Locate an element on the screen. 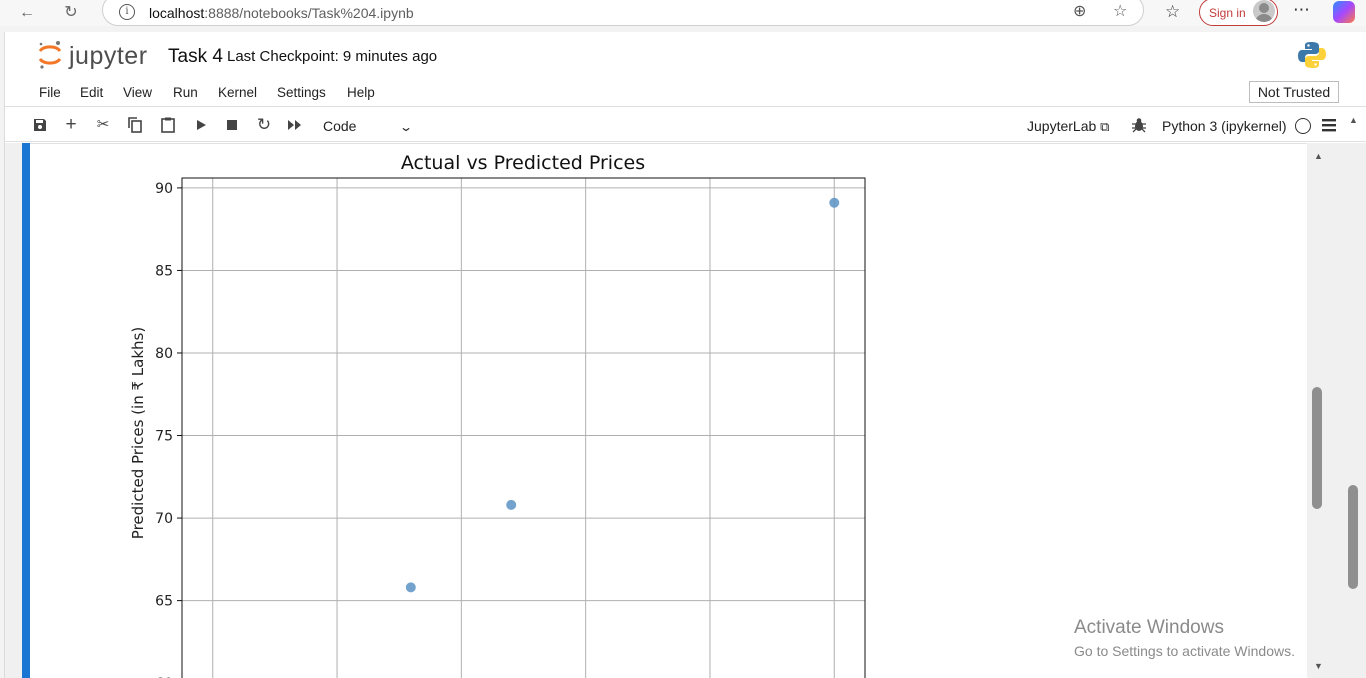 This screenshot has height=678, width=1366. jupyter-wordmark: jupyter is located at coordinates (108, 56).